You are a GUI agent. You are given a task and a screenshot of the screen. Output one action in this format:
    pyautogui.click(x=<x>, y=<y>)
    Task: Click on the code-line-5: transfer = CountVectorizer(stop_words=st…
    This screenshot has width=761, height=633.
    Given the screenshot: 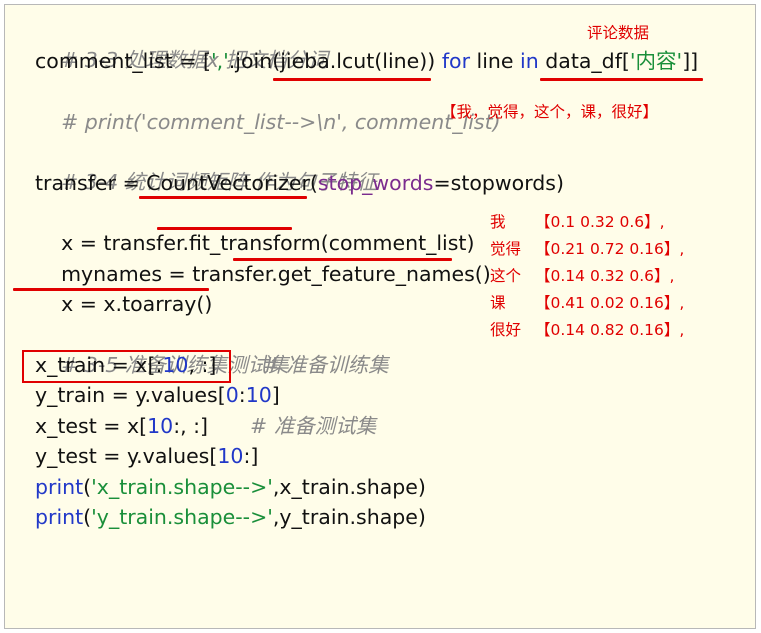 What is the action you would take?
    pyautogui.click(x=299, y=183)
    